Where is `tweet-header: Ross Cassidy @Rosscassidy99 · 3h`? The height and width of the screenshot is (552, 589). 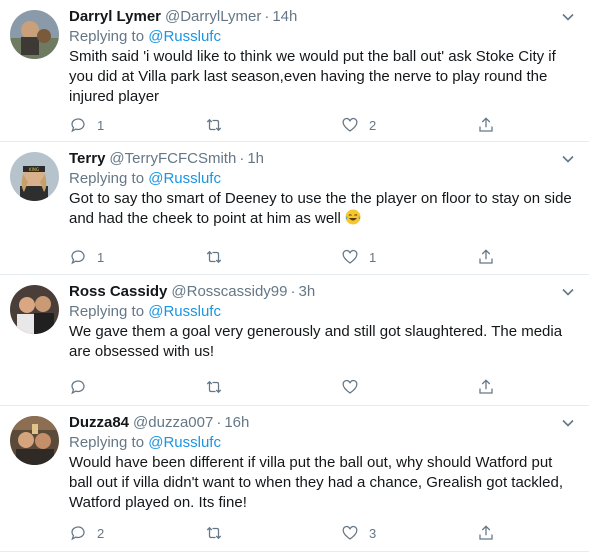
tweet-header: Ross Cassidy @Rosscassidy99 · 3h is located at coordinates (323, 292).